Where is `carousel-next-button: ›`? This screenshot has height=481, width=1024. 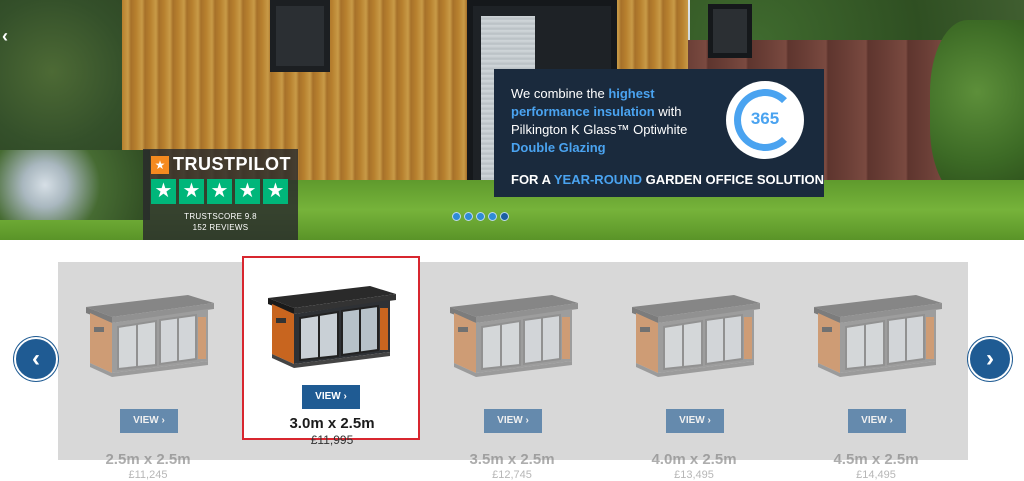 carousel-next-button: › is located at coordinates (990, 359).